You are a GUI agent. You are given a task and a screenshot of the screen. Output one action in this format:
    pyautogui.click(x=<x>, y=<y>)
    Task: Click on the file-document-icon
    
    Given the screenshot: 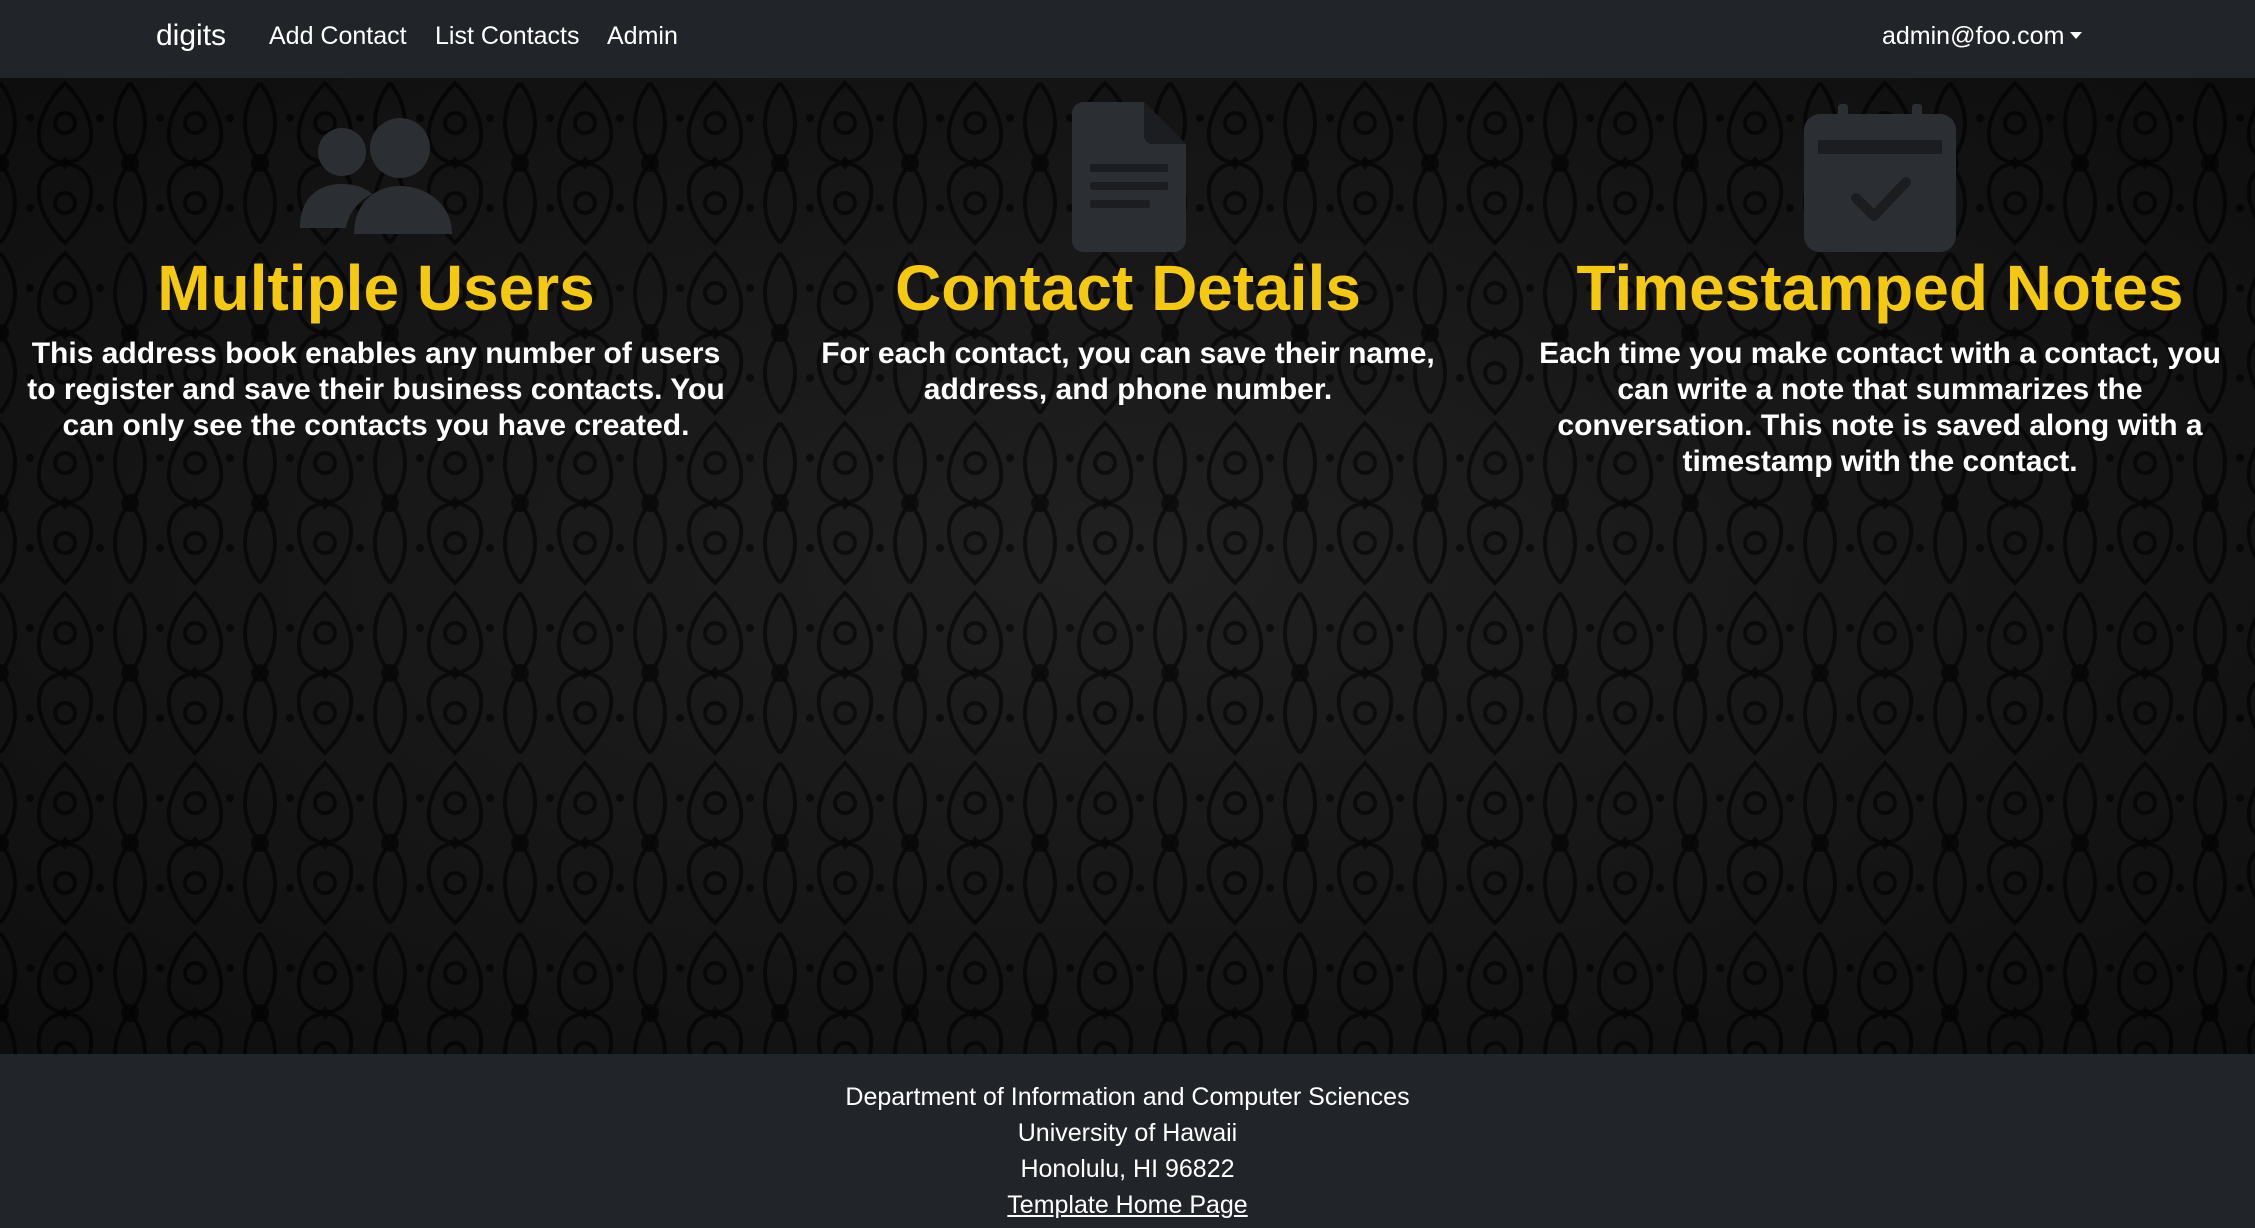 What is the action you would take?
    pyautogui.click(x=1129, y=177)
    